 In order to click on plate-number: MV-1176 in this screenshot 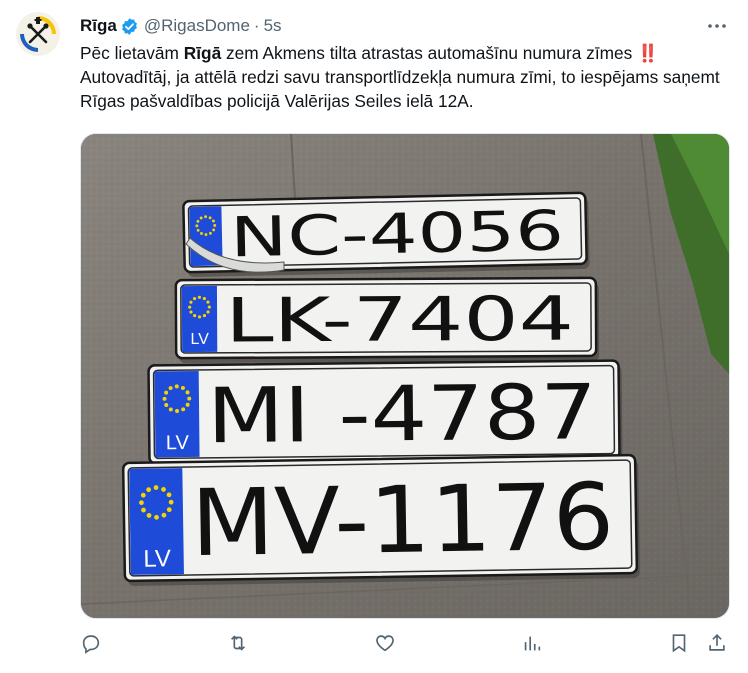, I will do `click(402, 521)`.